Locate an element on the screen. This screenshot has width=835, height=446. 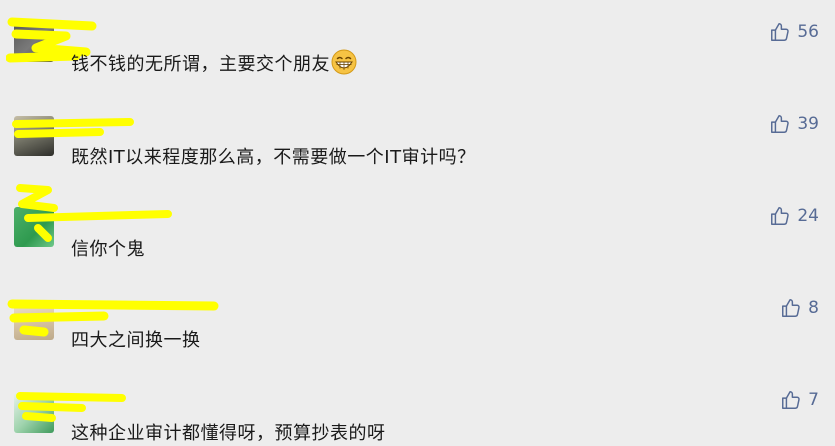
like-button: 8 is located at coordinates (799, 308).